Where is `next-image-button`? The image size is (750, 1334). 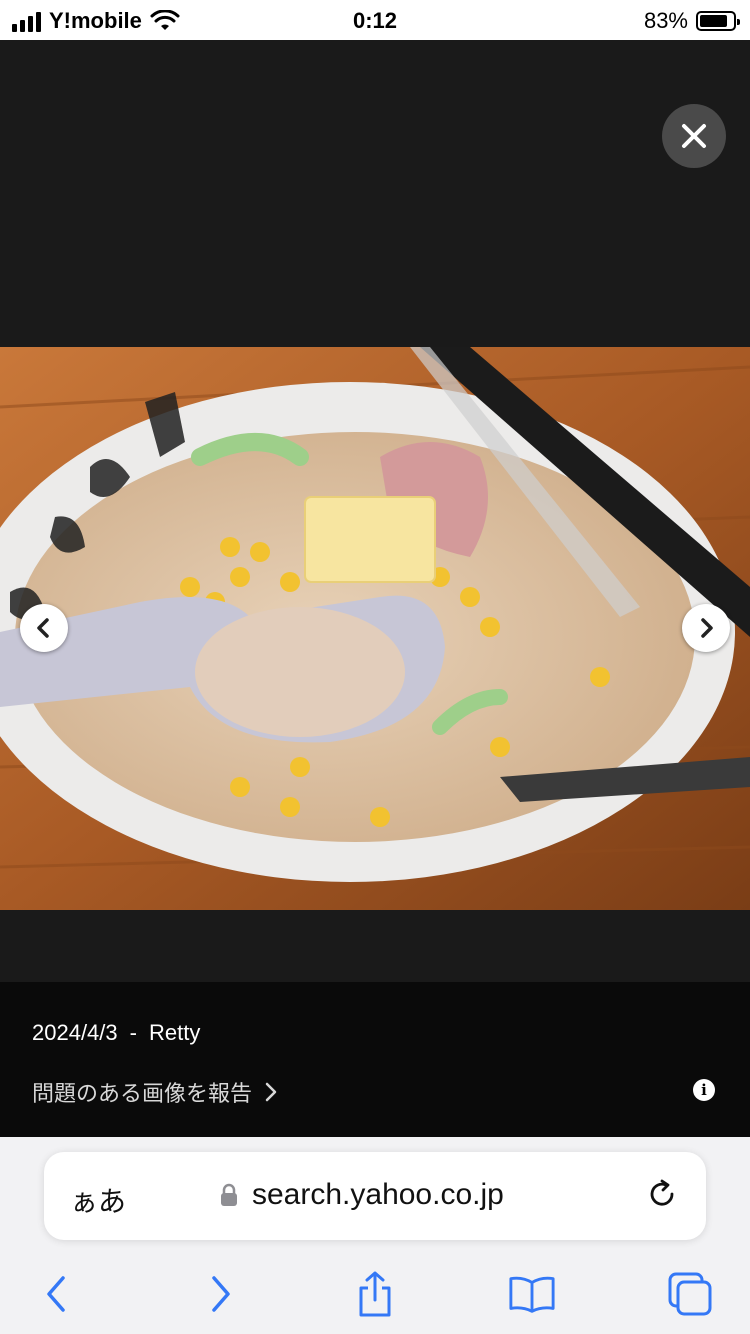 next-image-button is located at coordinates (706, 628).